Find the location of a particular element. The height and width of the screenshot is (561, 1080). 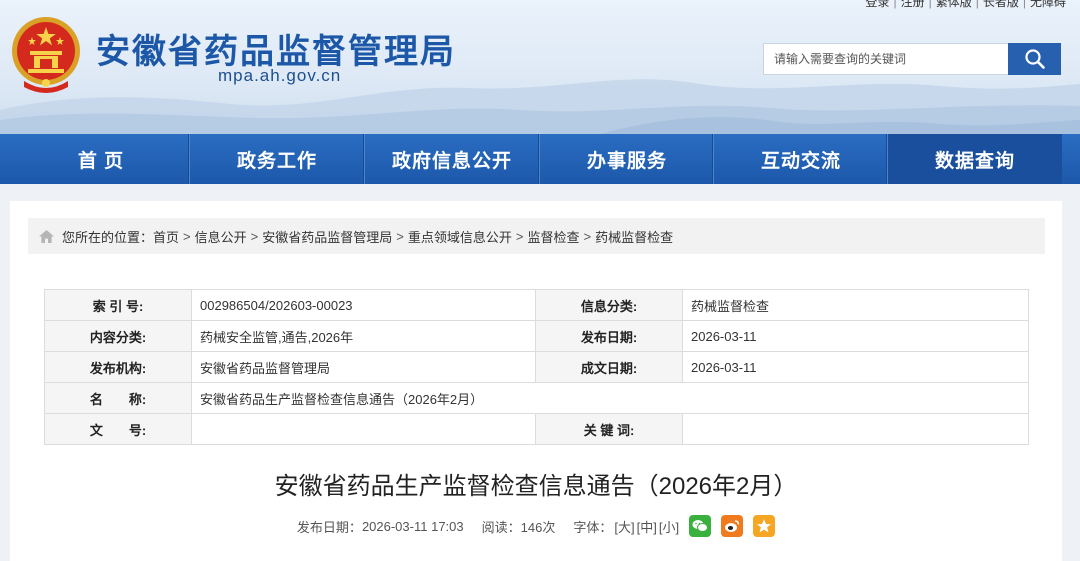

publish-time-value: 2026-03-11 17:03 is located at coordinates (412, 526).